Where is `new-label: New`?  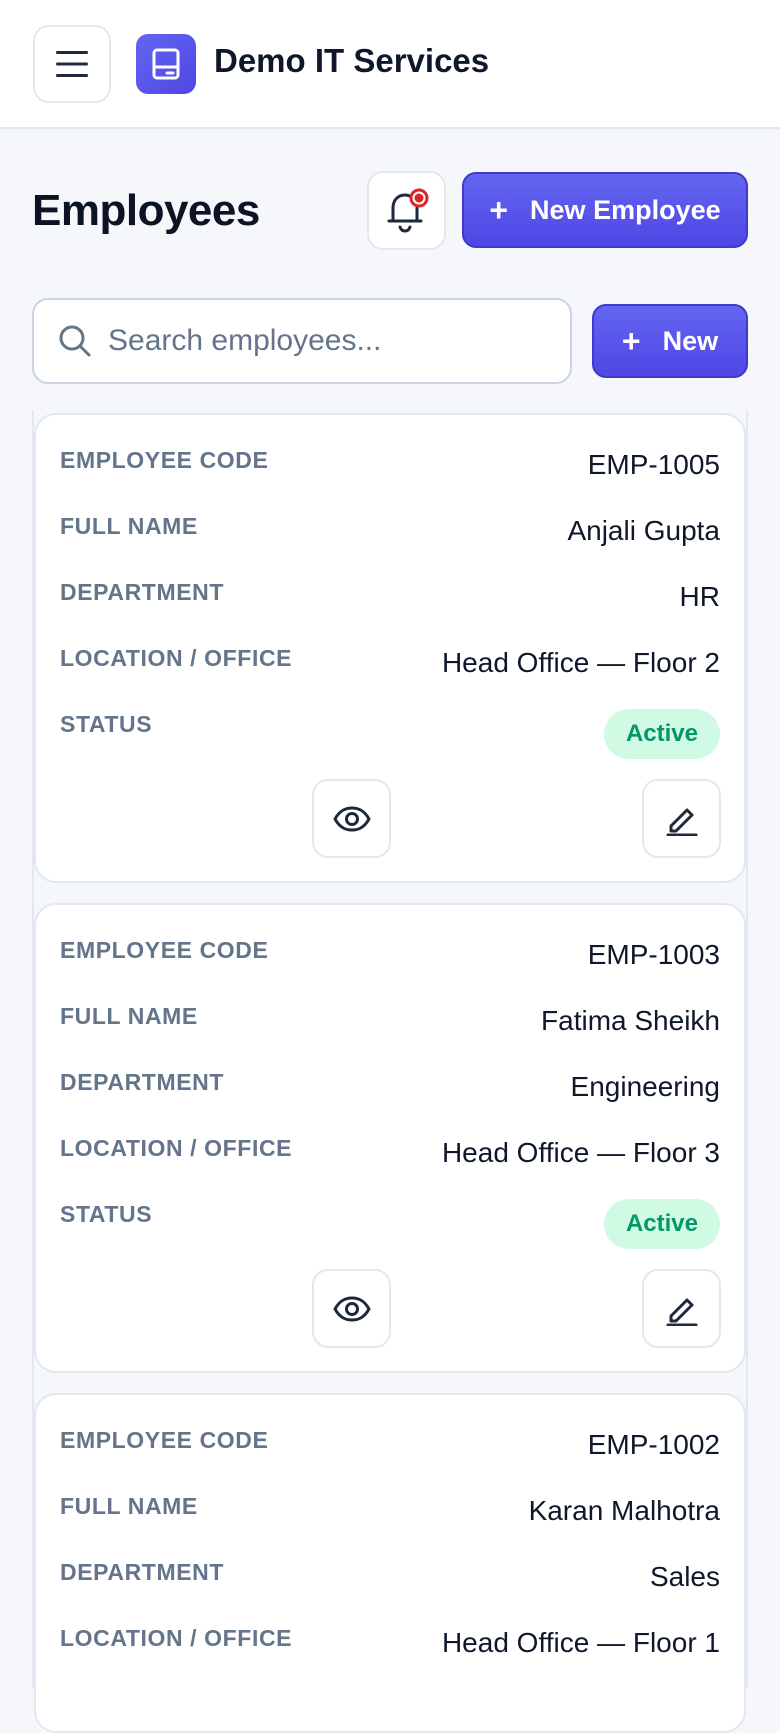
new-label: New is located at coordinates (690, 340).